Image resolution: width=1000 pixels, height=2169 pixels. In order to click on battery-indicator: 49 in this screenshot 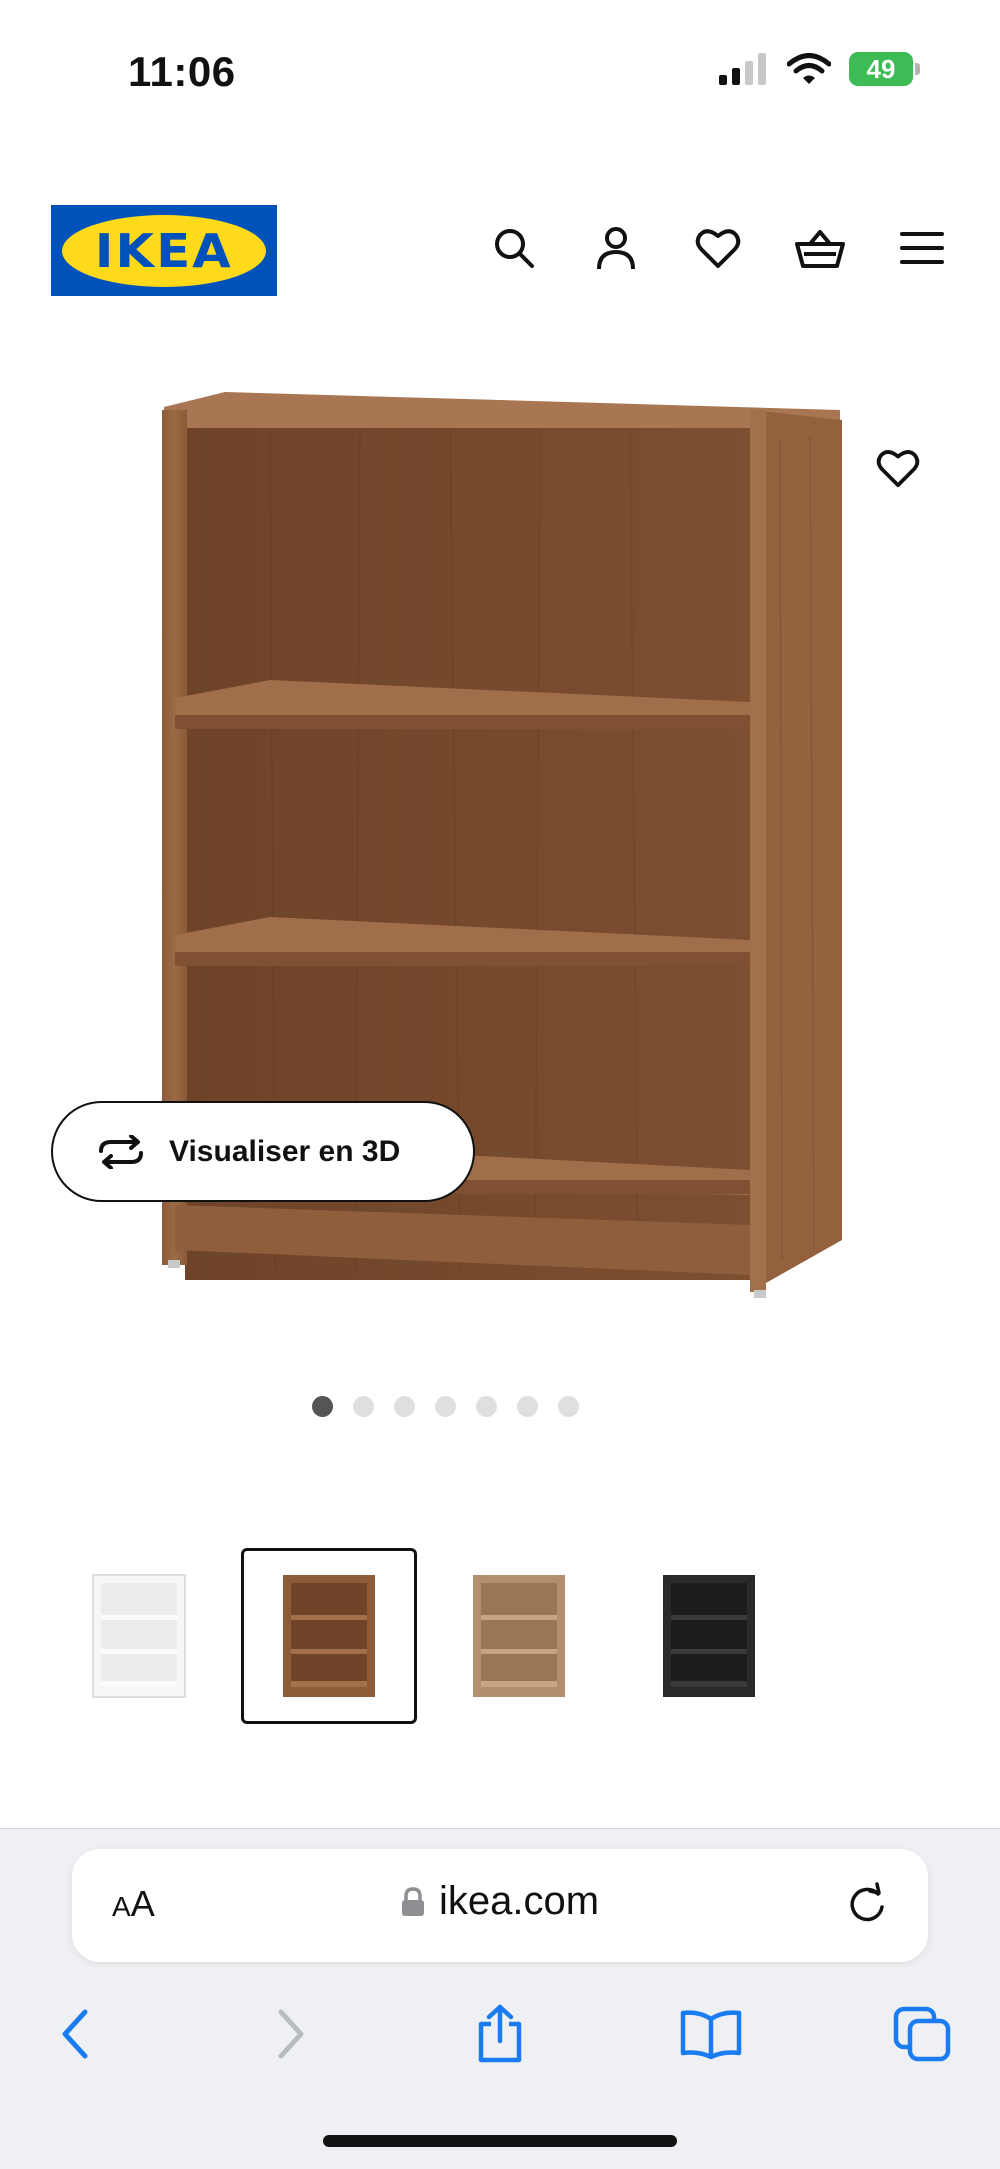, I will do `click(884, 69)`.